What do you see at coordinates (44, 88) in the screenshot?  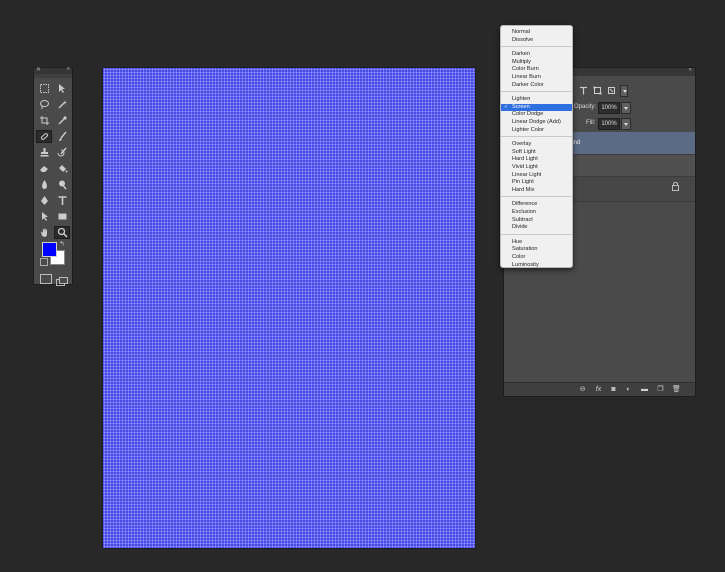 I see `marquee-icon` at bounding box center [44, 88].